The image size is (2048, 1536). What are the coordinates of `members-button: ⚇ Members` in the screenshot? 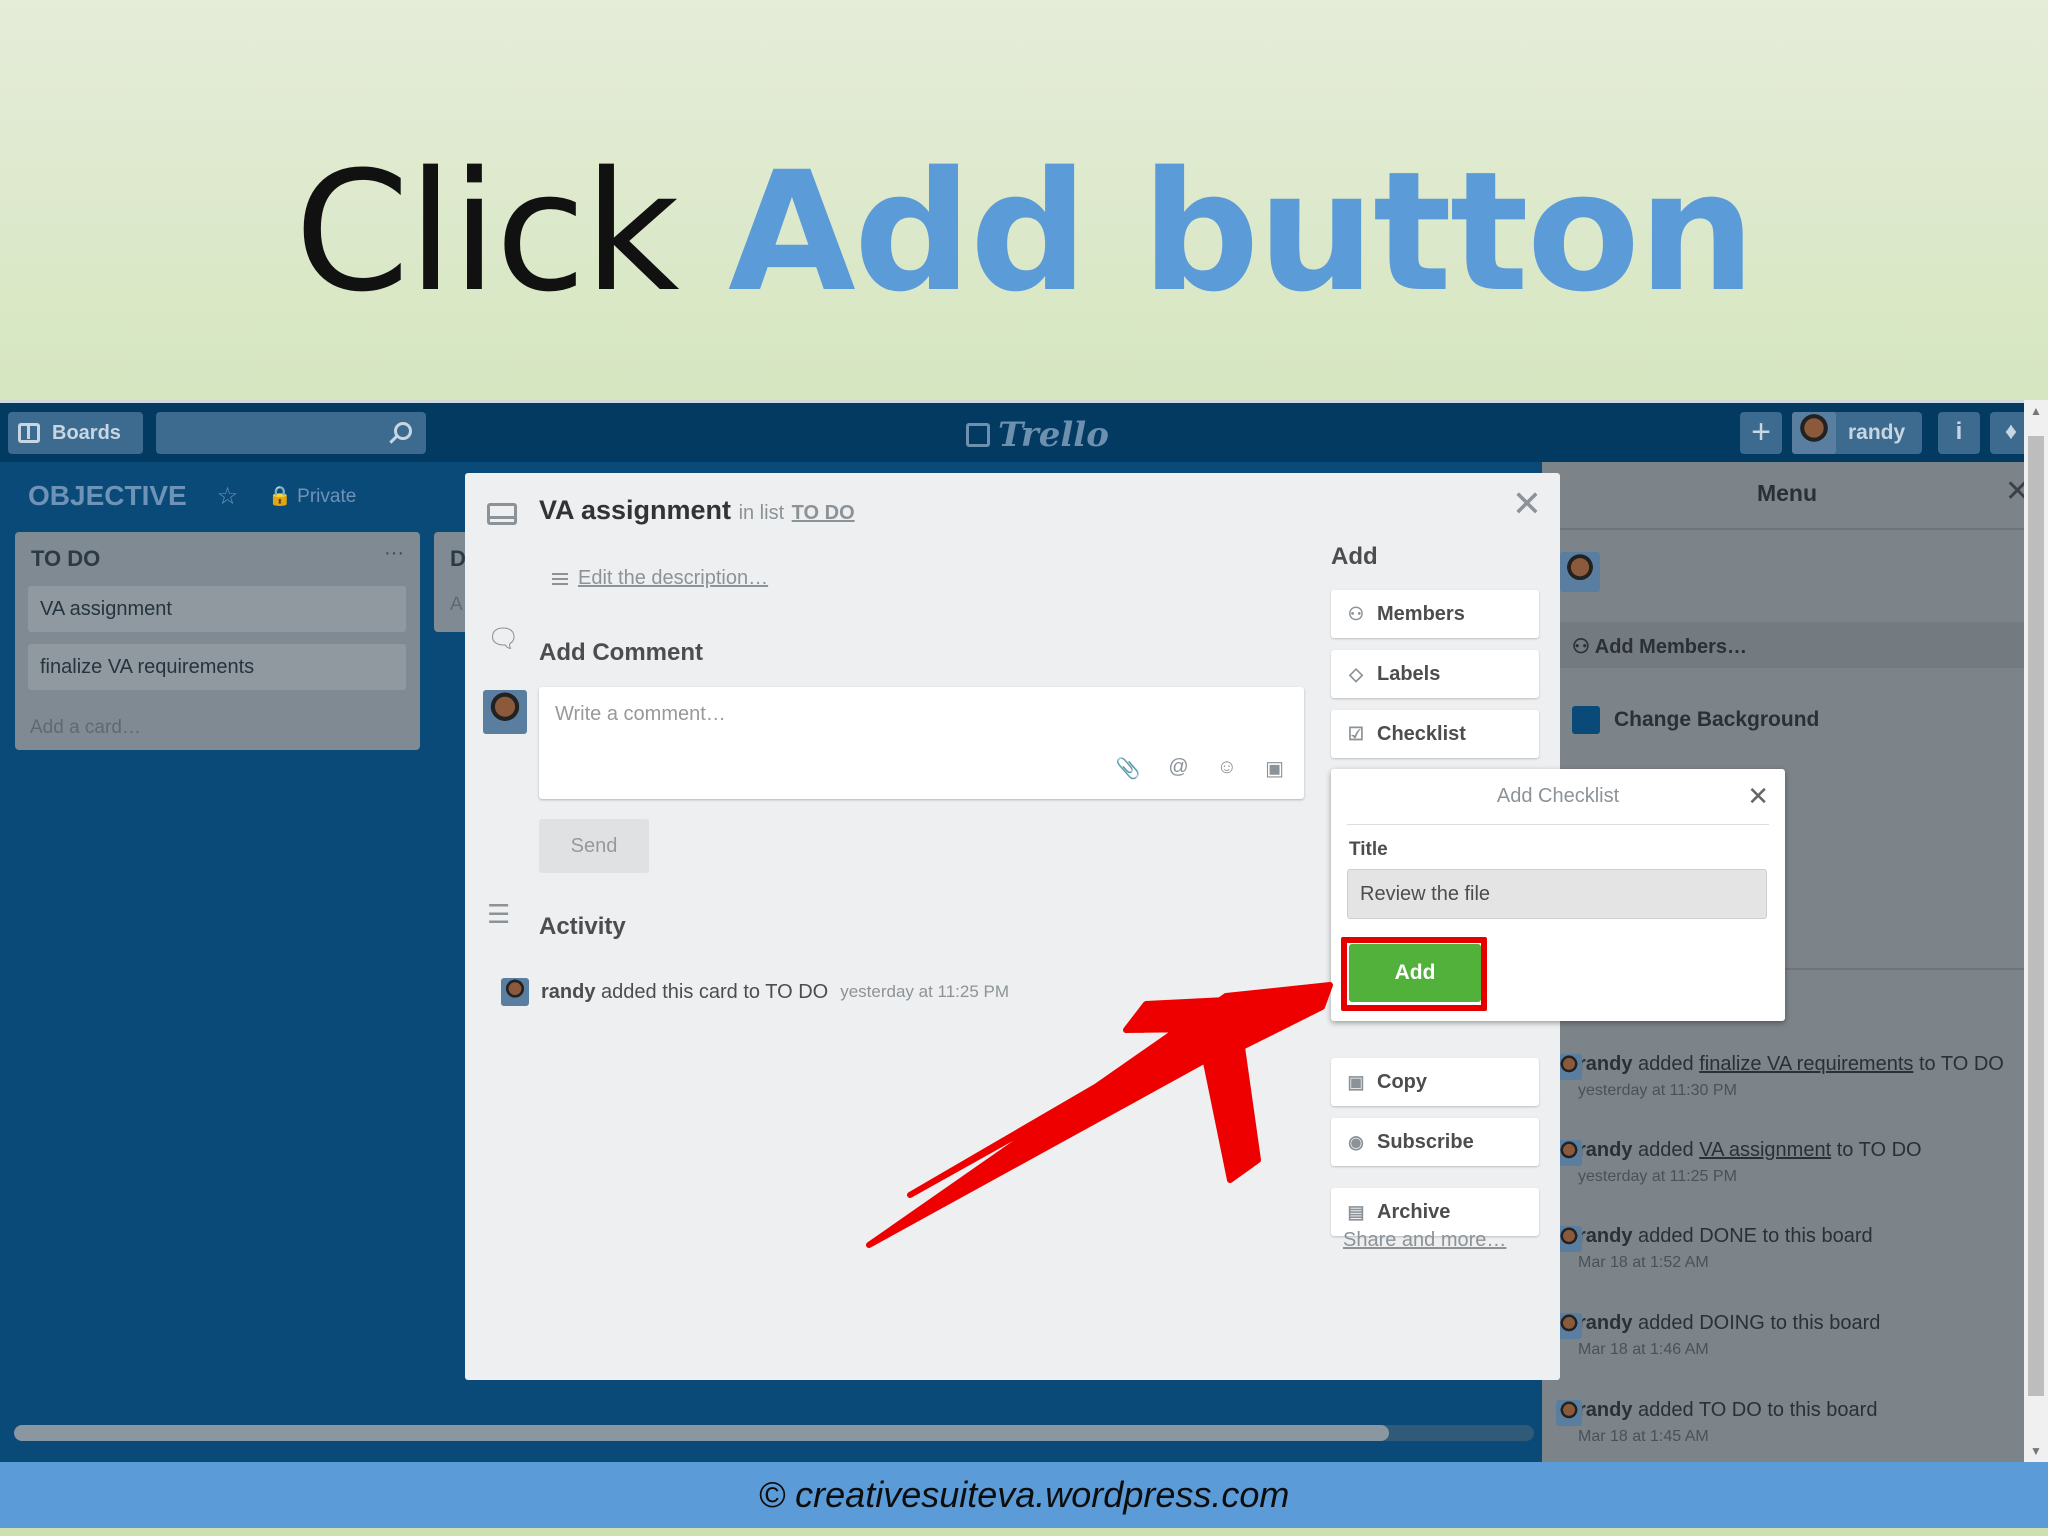 It's located at (1435, 614).